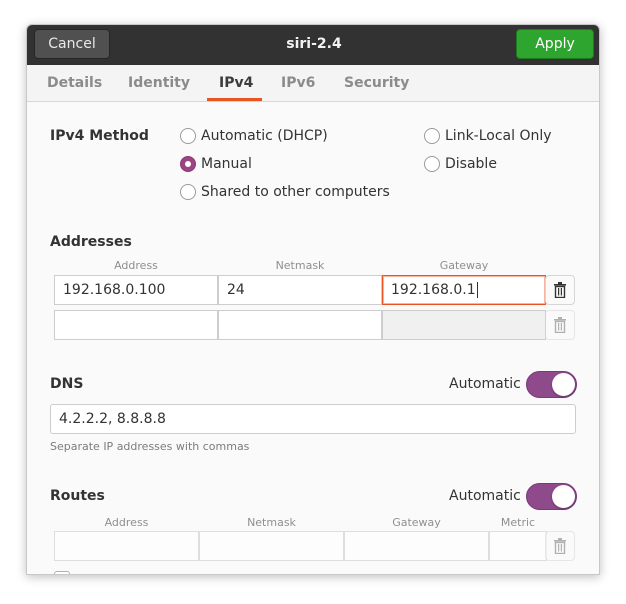  Describe the element at coordinates (236, 83) in the screenshot. I see `tab-ipv4: IPv4` at that location.